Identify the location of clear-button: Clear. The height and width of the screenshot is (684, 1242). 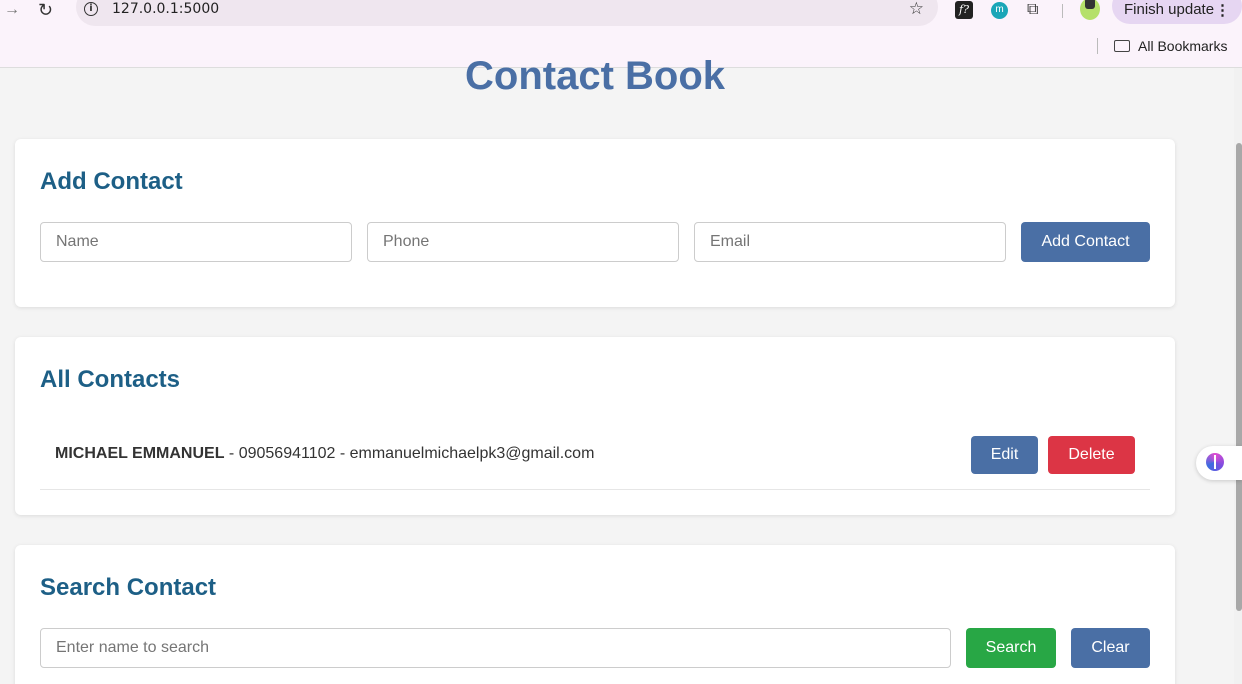
(1110, 648).